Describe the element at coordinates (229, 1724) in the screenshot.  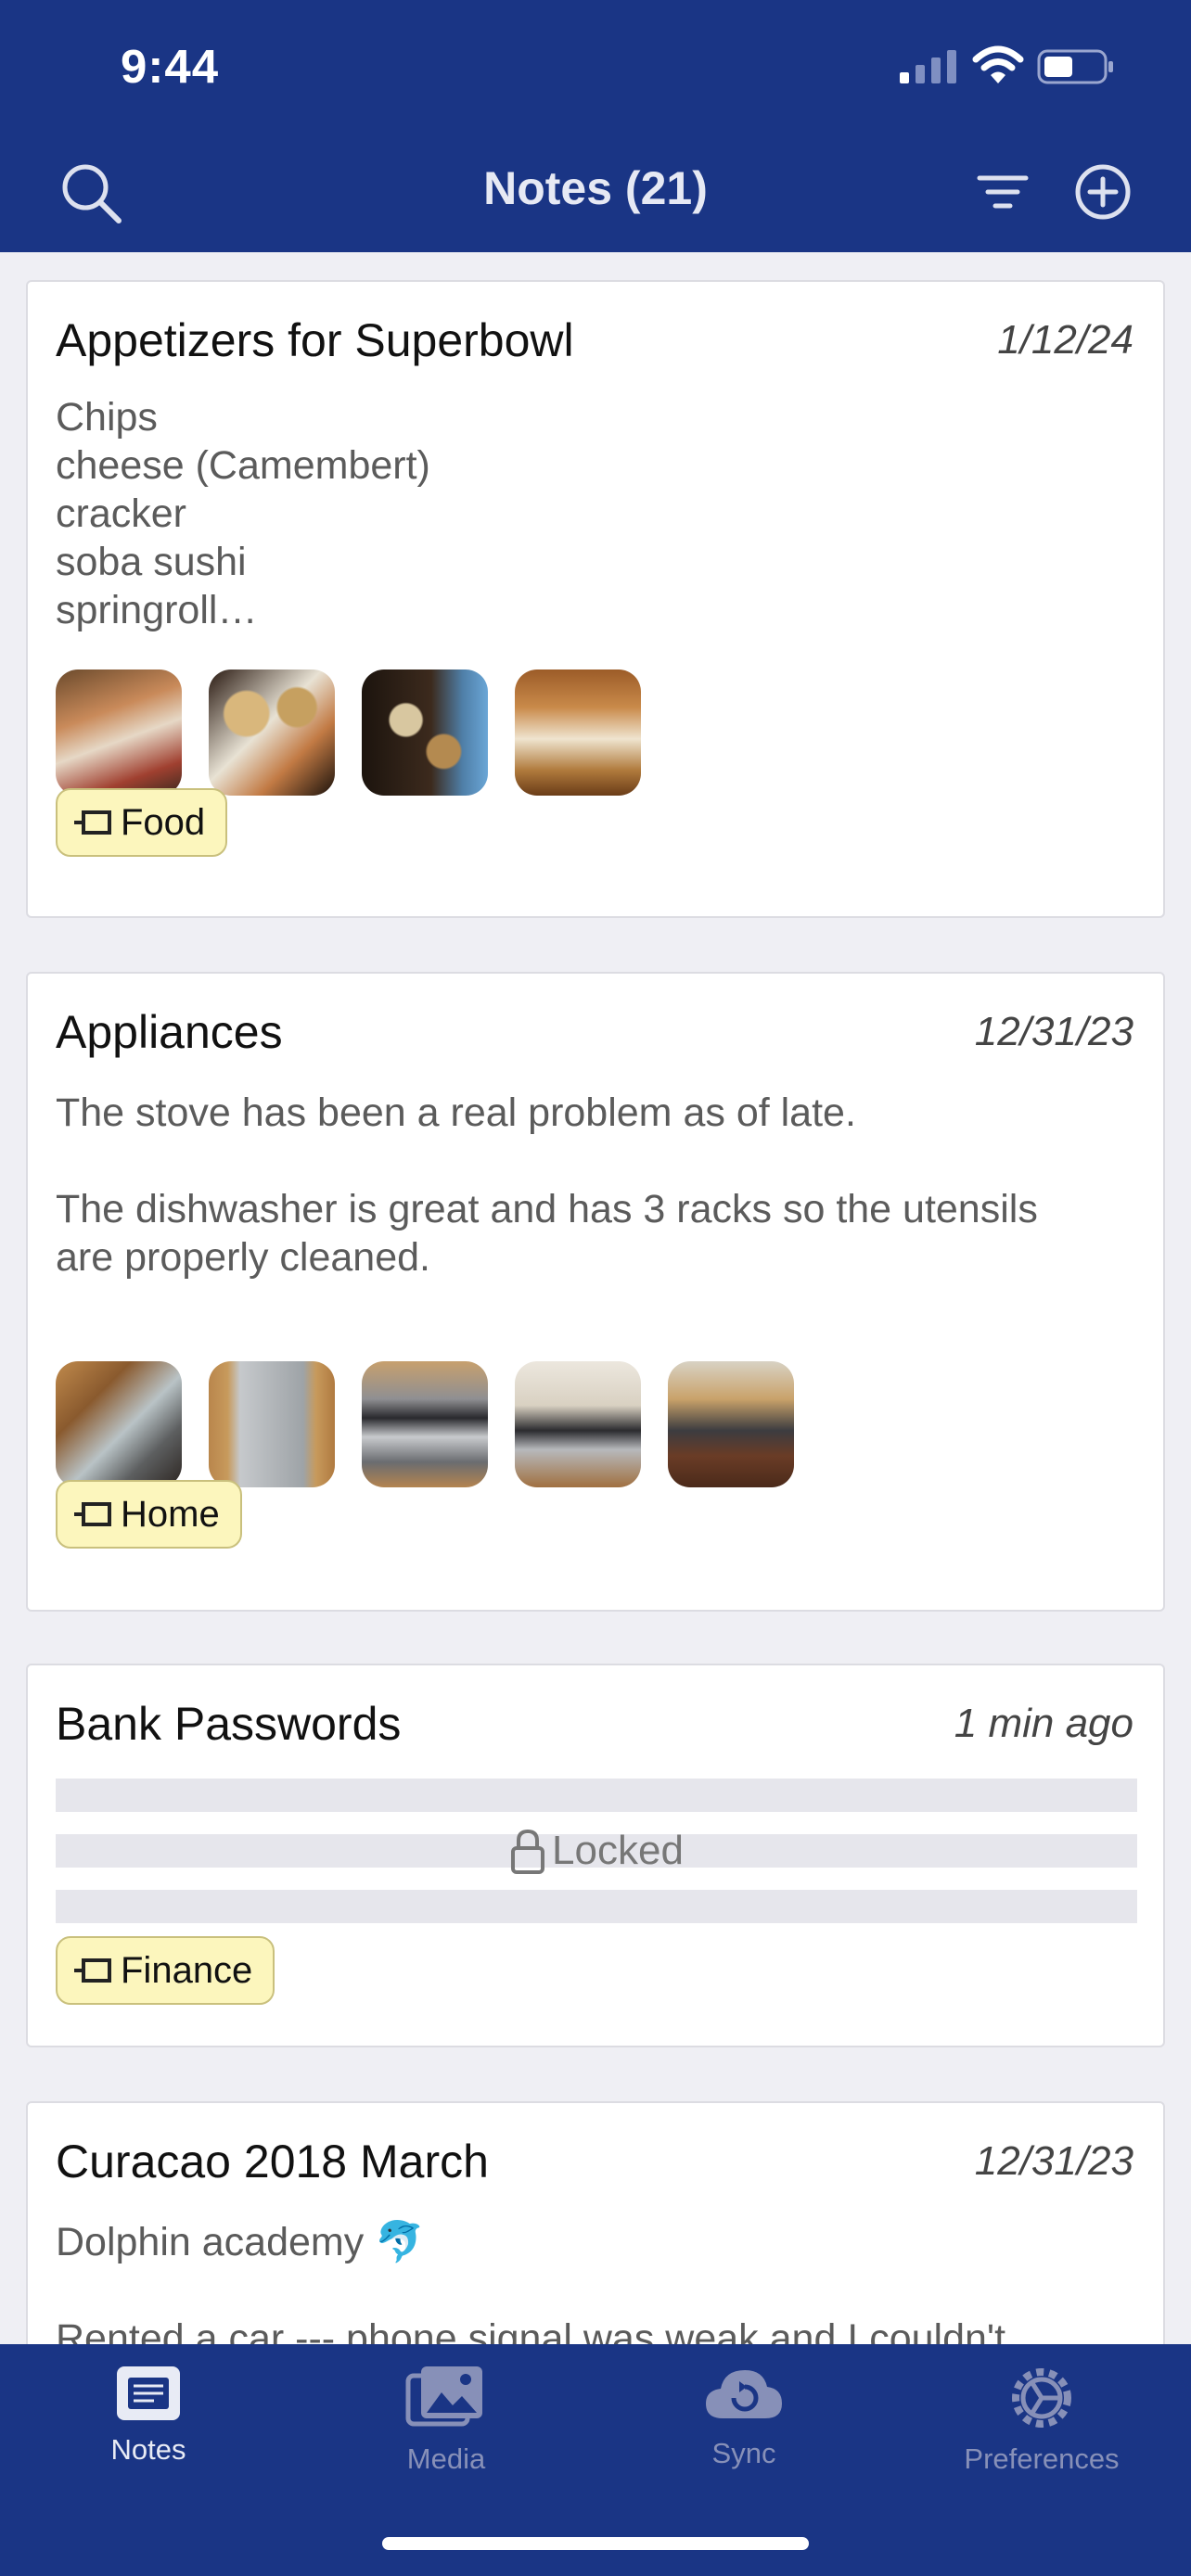
I see `note-title: Bank Passwords` at that location.